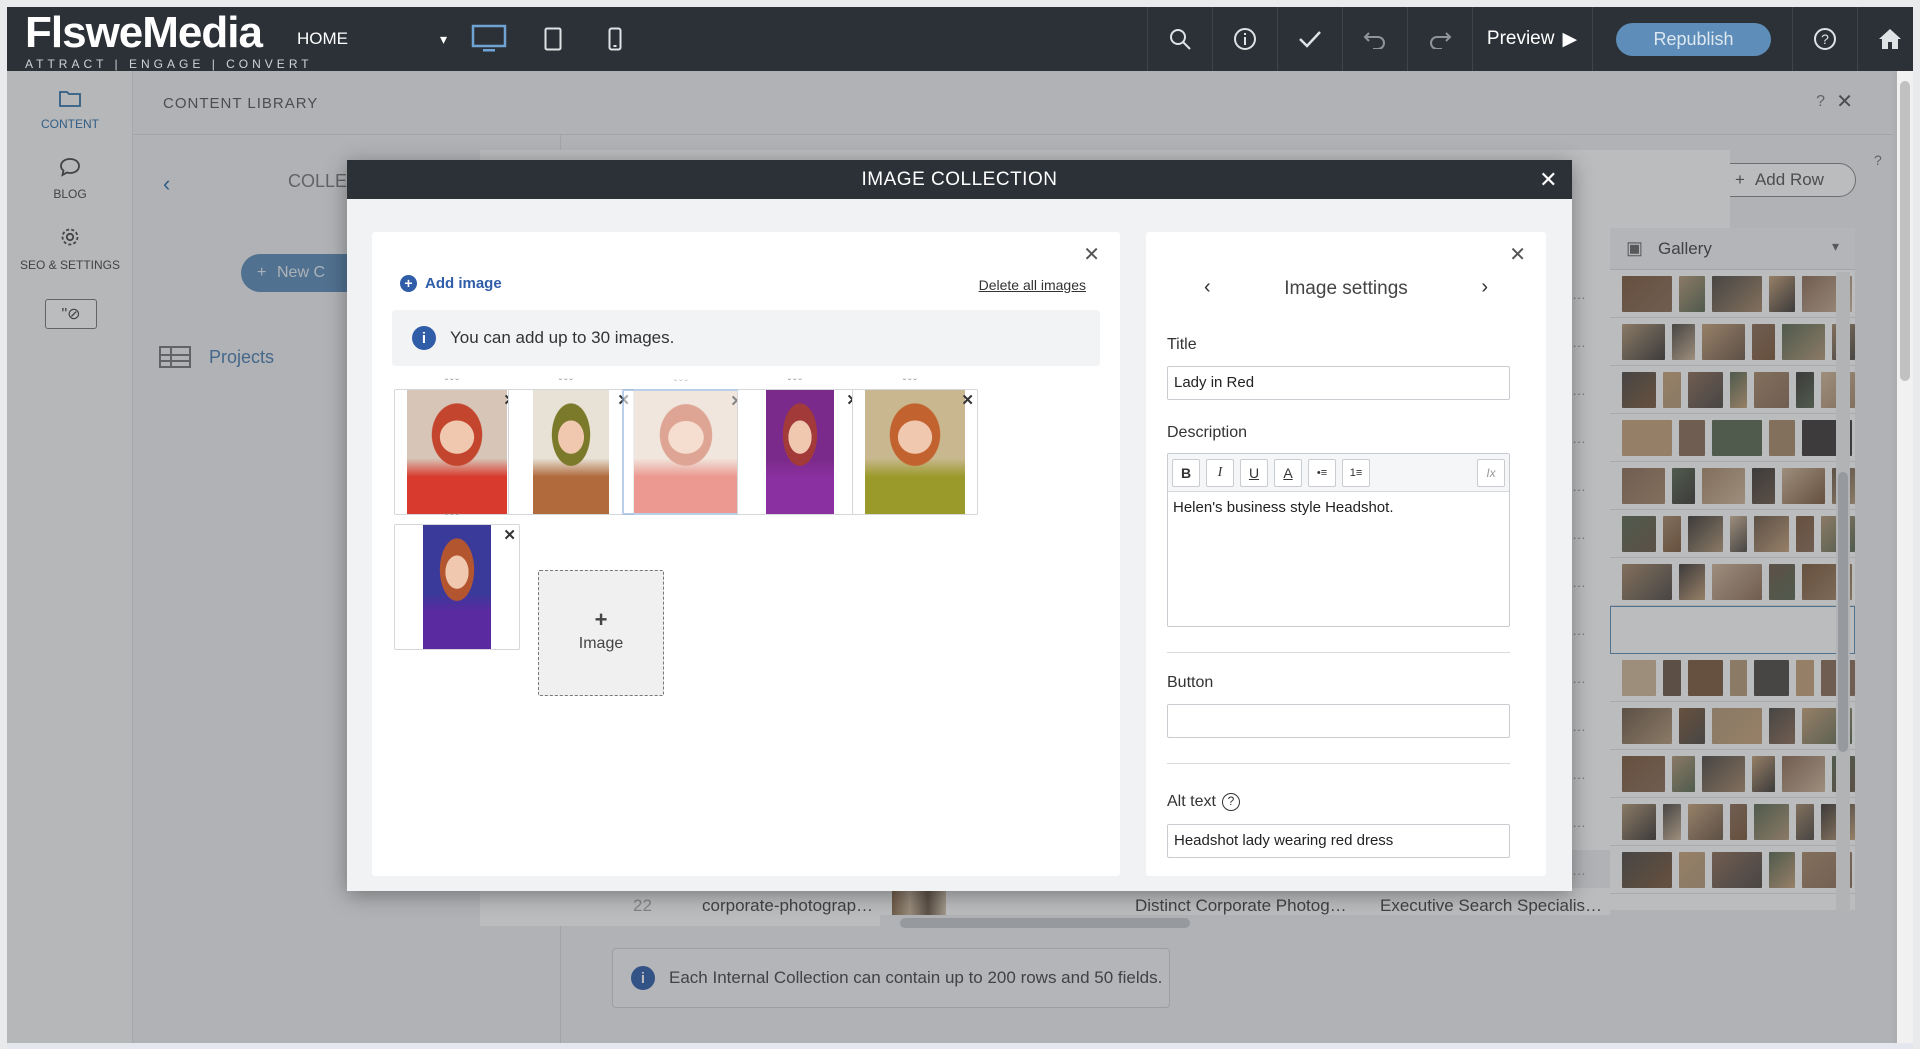 This screenshot has height=1049, width=1920. Describe the element at coordinates (1520, 38) in the screenshot. I see `preview-label: Preview` at that location.